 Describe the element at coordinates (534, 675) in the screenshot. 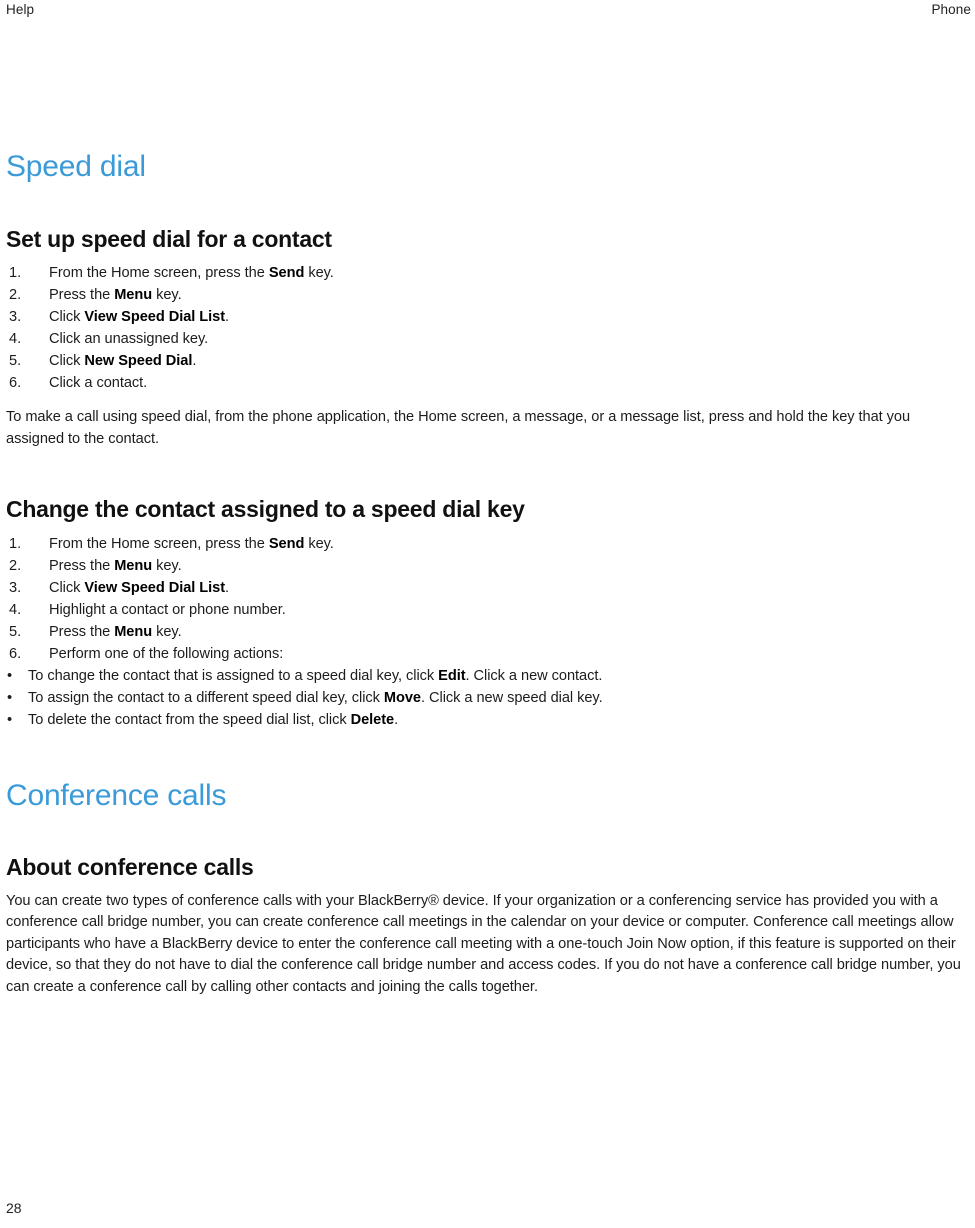

I see `step-text: . Click a new contact.` at that location.